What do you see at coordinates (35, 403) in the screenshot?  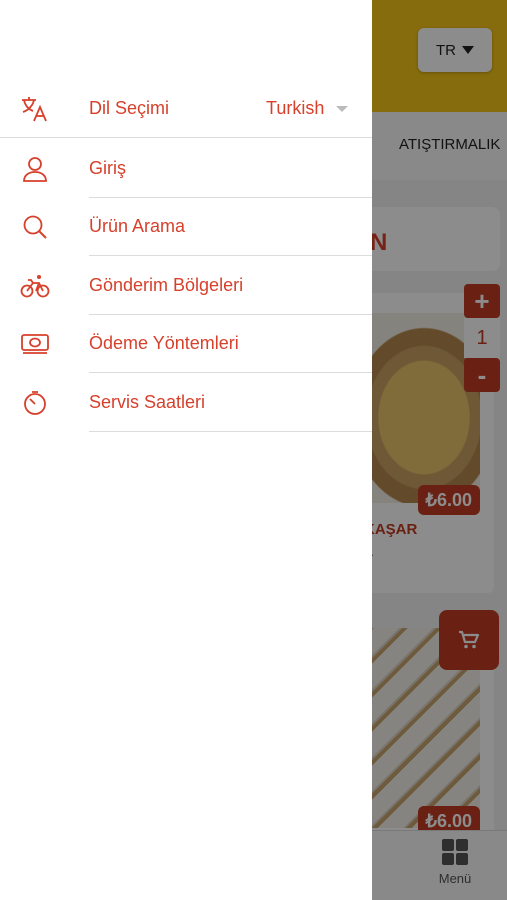 I see `timer-icon` at bounding box center [35, 403].